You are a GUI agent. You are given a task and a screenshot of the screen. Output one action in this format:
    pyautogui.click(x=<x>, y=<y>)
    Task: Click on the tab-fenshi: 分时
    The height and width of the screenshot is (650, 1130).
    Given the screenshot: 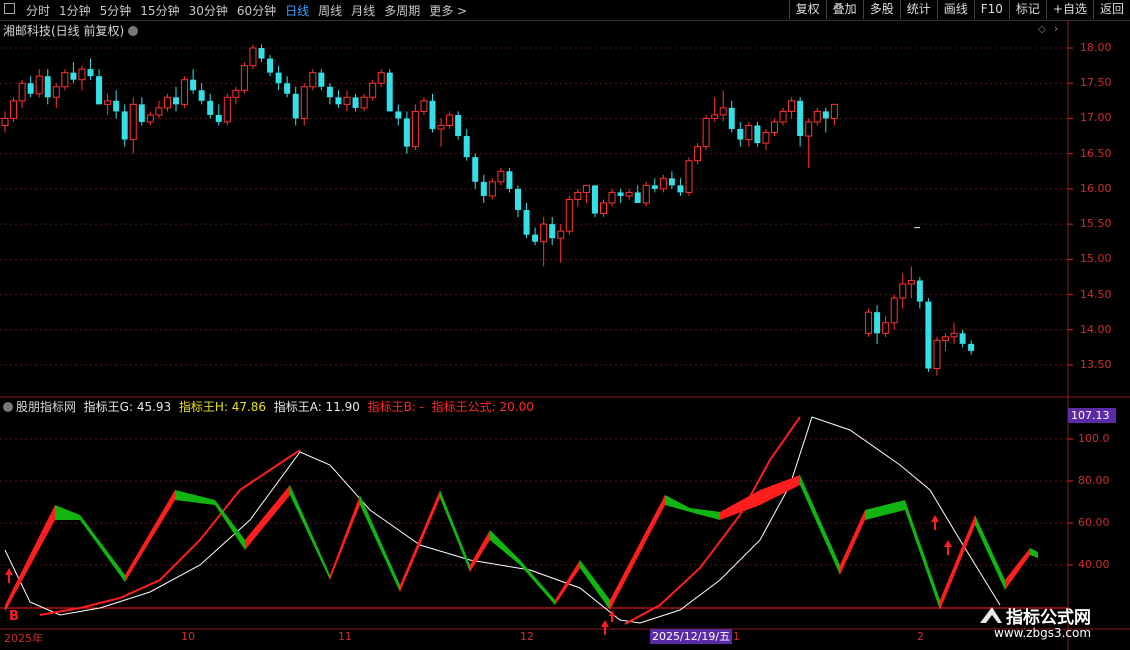 What is the action you would take?
    pyautogui.click(x=38, y=10)
    